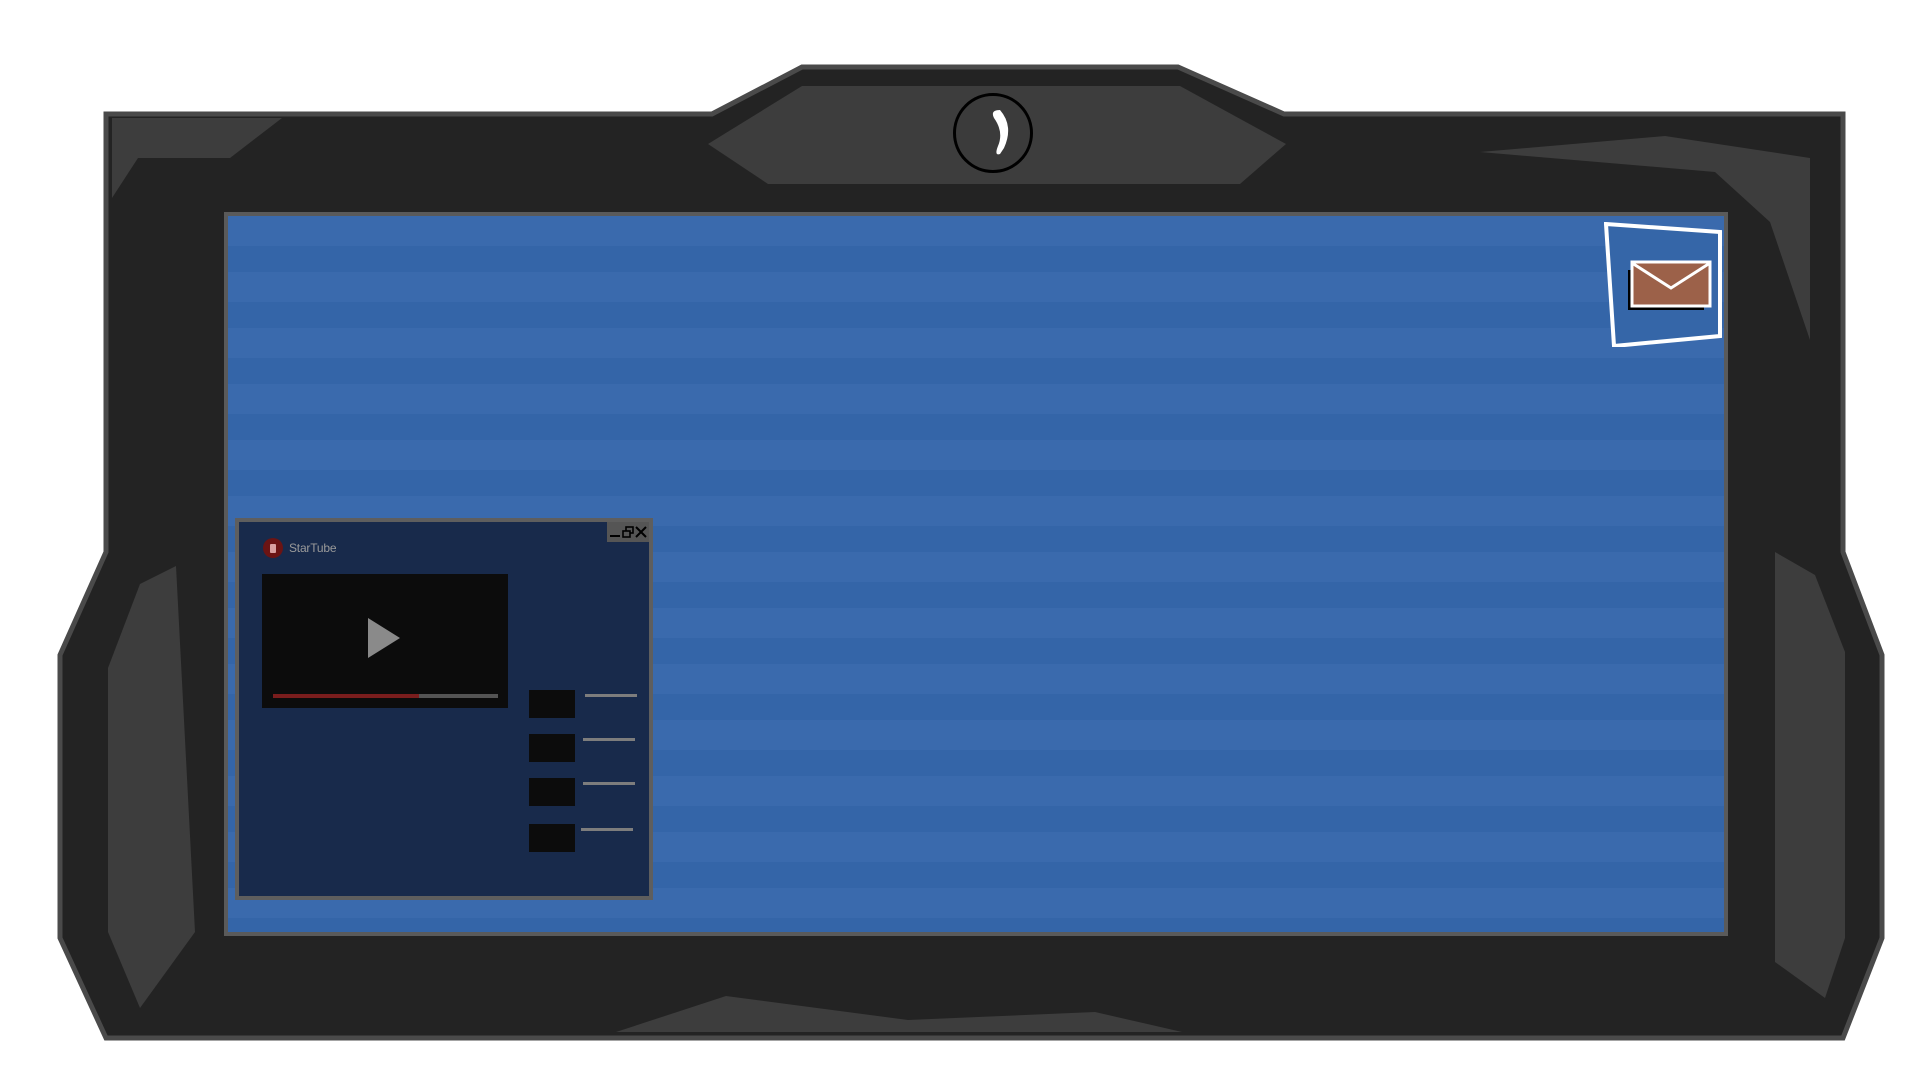  What do you see at coordinates (615, 536) in the screenshot?
I see `minimize-icon` at bounding box center [615, 536].